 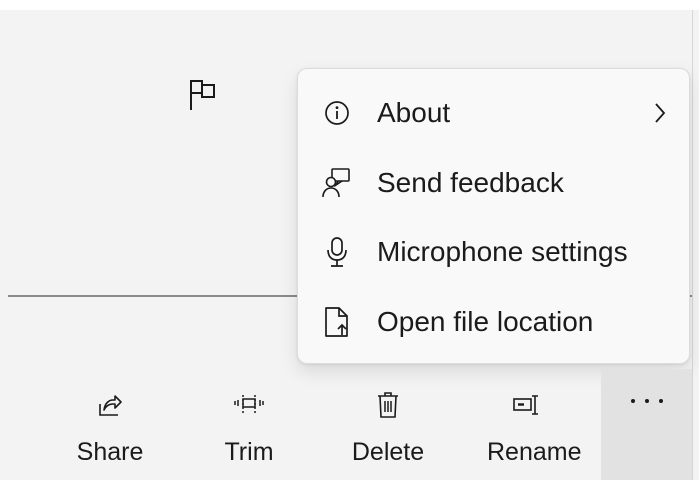 I want to click on menu-item-label: Microphone settings, so click(x=502, y=251).